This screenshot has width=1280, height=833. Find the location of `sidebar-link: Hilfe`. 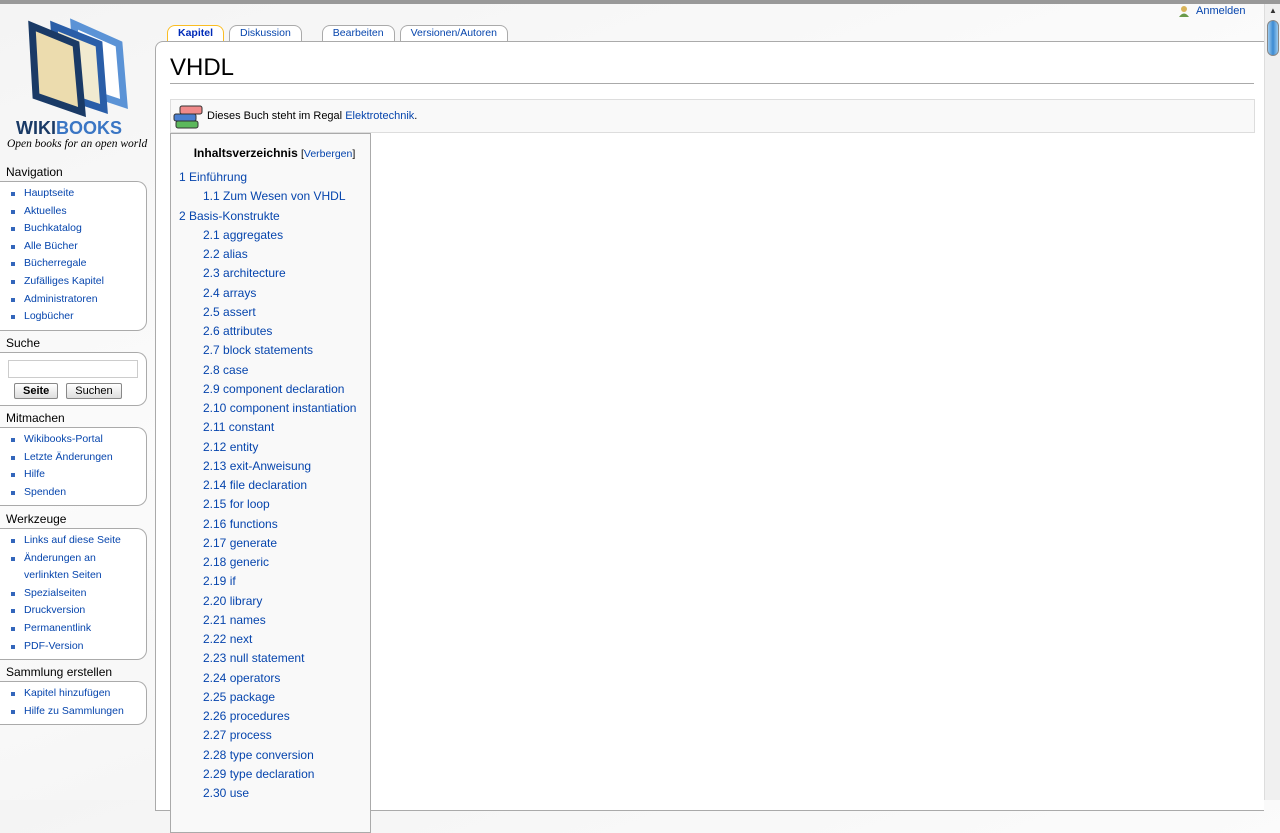

sidebar-link: Hilfe is located at coordinates (34, 474).